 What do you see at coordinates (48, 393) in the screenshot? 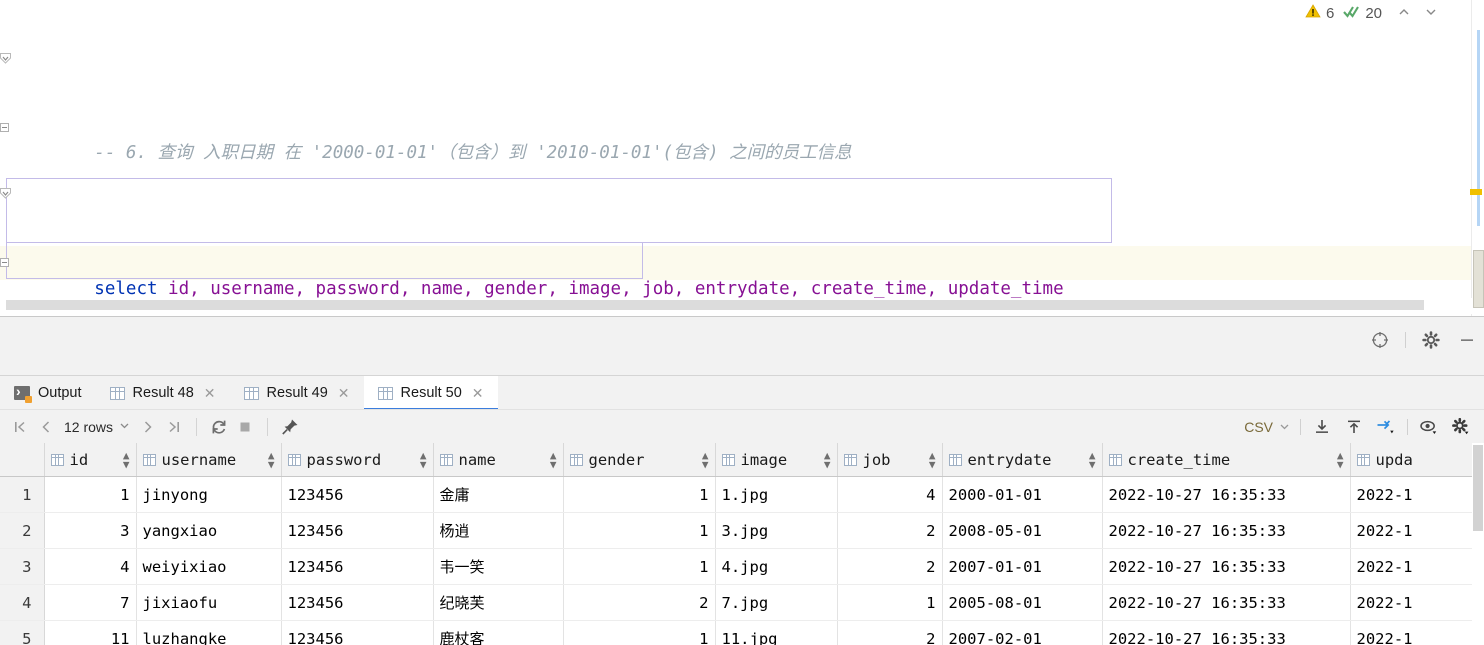
I see `tab-output: Output` at bounding box center [48, 393].